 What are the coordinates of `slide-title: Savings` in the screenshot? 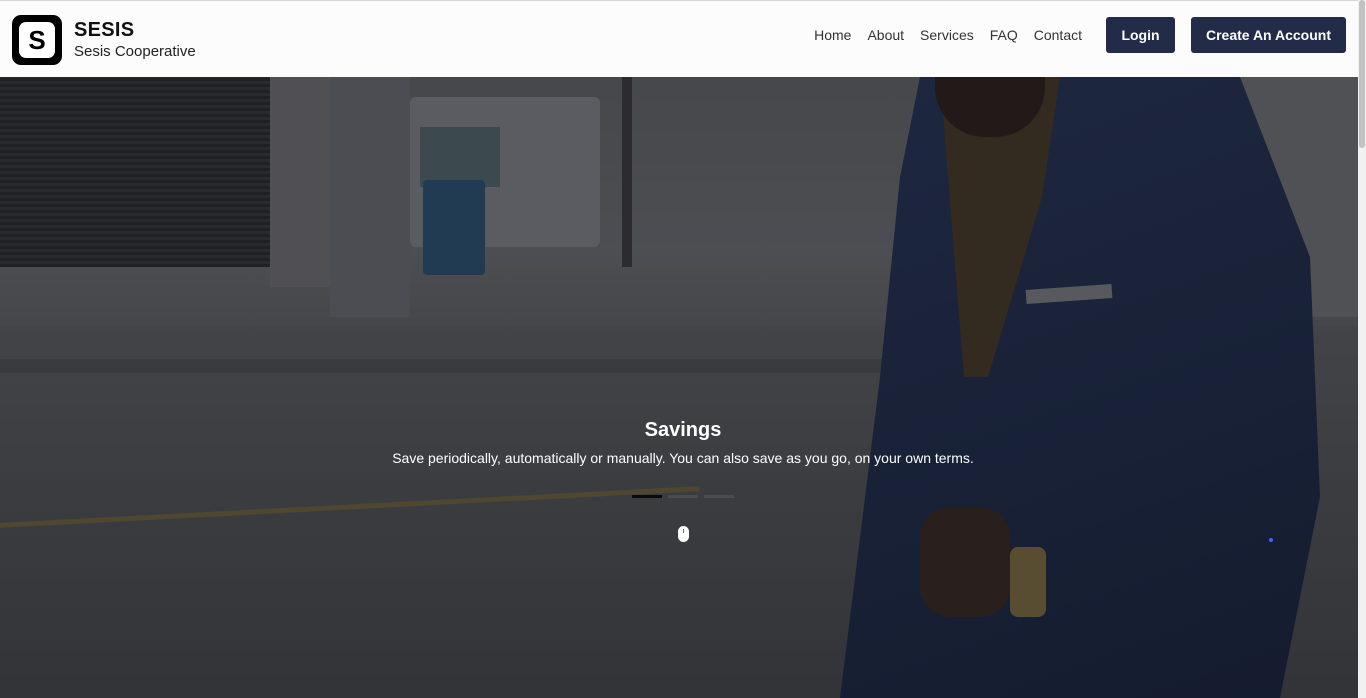 It's located at (683, 430).